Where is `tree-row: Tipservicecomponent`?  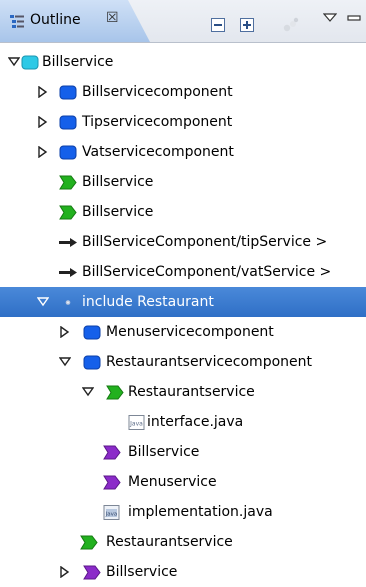 tree-row: Tipservicecomponent is located at coordinates (183, 122).